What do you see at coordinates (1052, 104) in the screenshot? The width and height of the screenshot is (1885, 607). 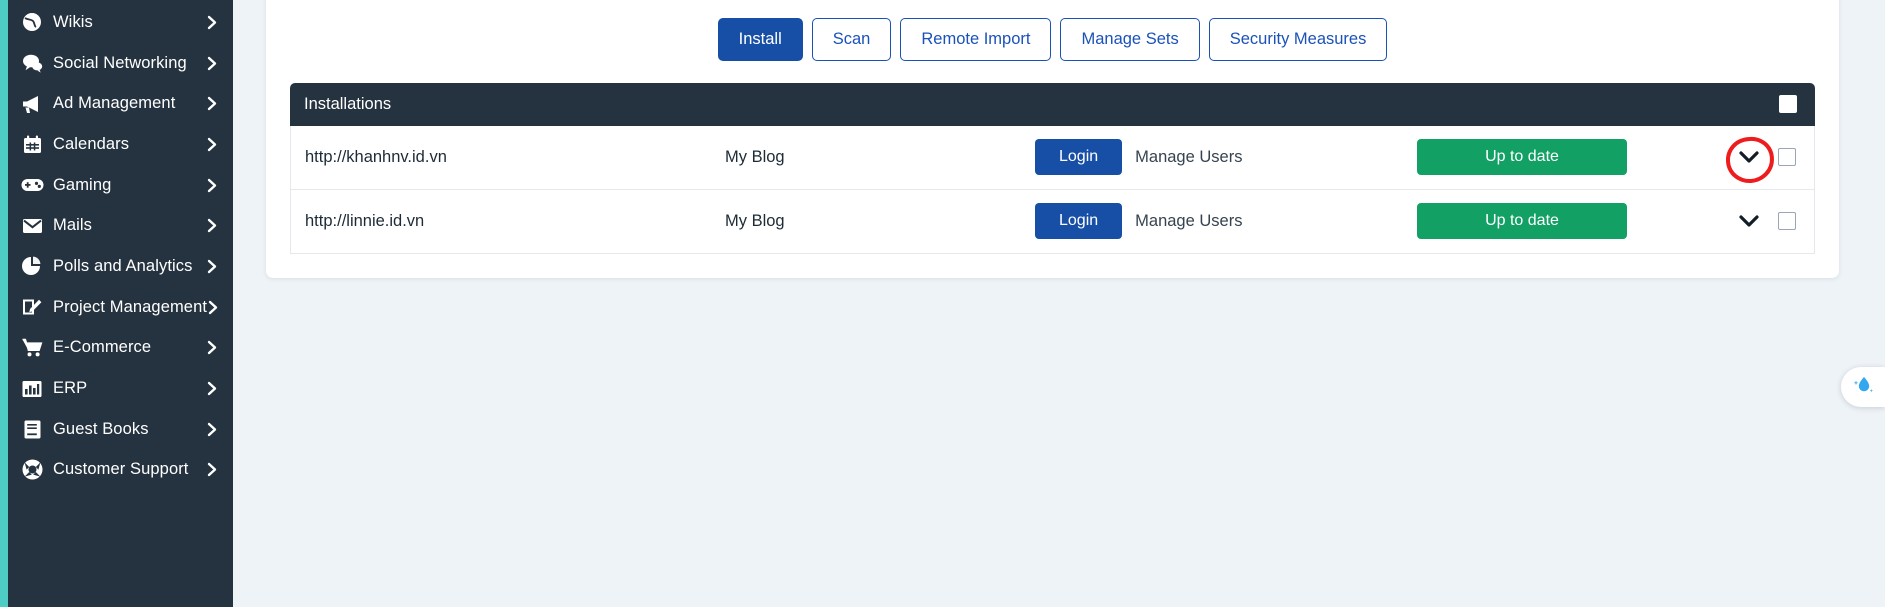 I see `table-header: Installations` at bounding box center [1052, 104].